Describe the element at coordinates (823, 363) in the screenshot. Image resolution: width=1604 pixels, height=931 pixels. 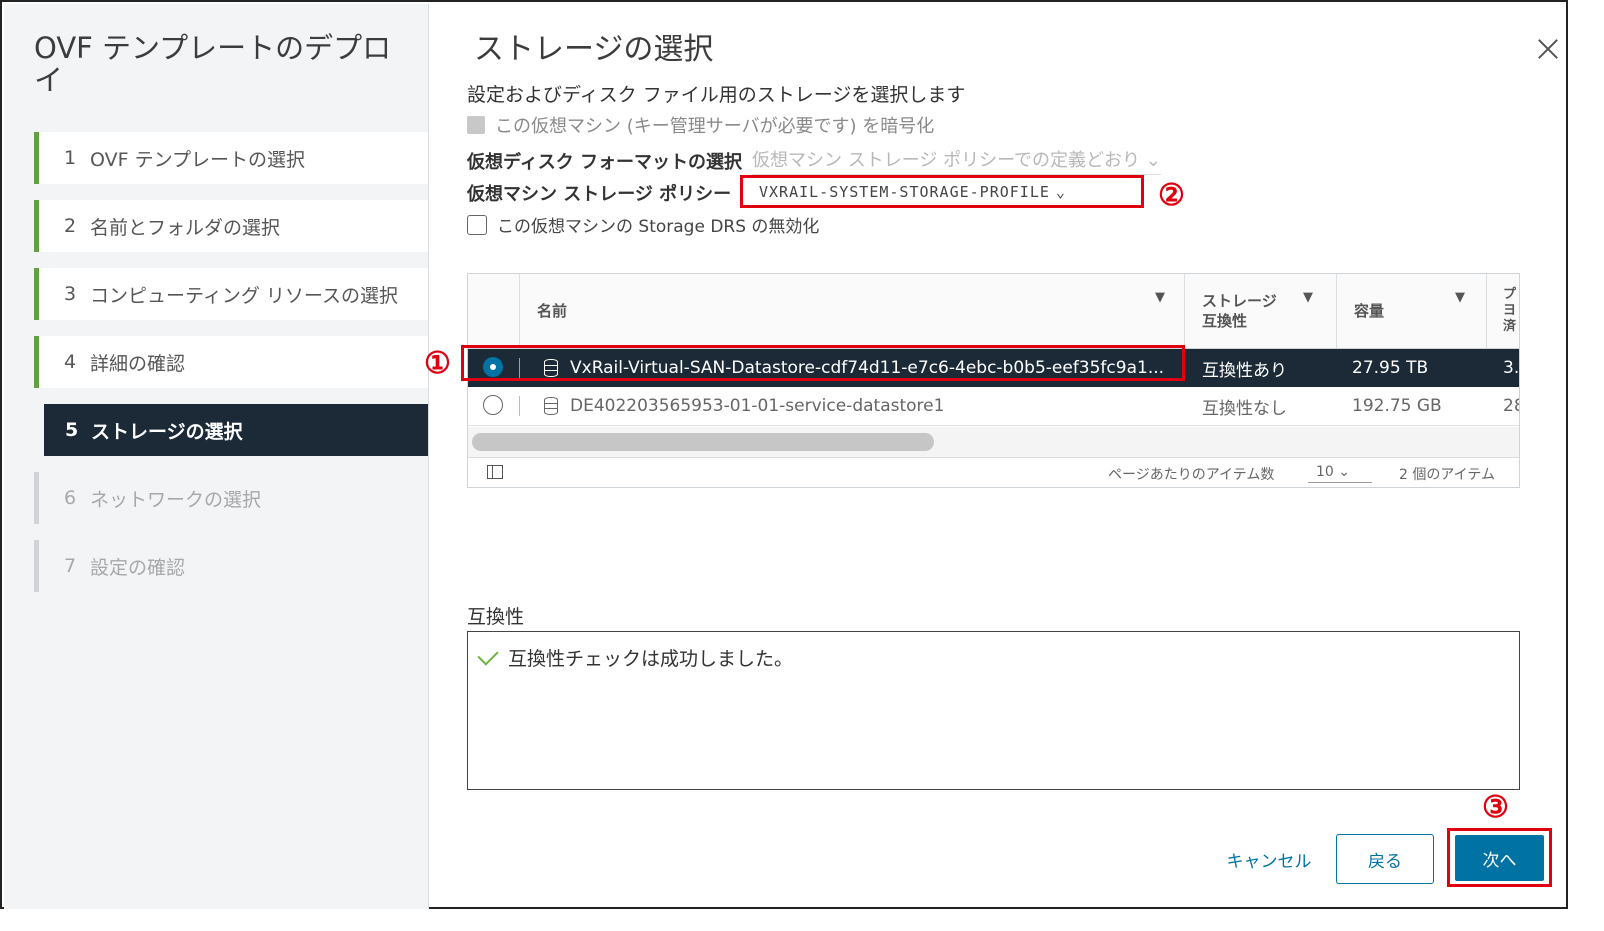
I see `annotation-highlight-row` at that location.